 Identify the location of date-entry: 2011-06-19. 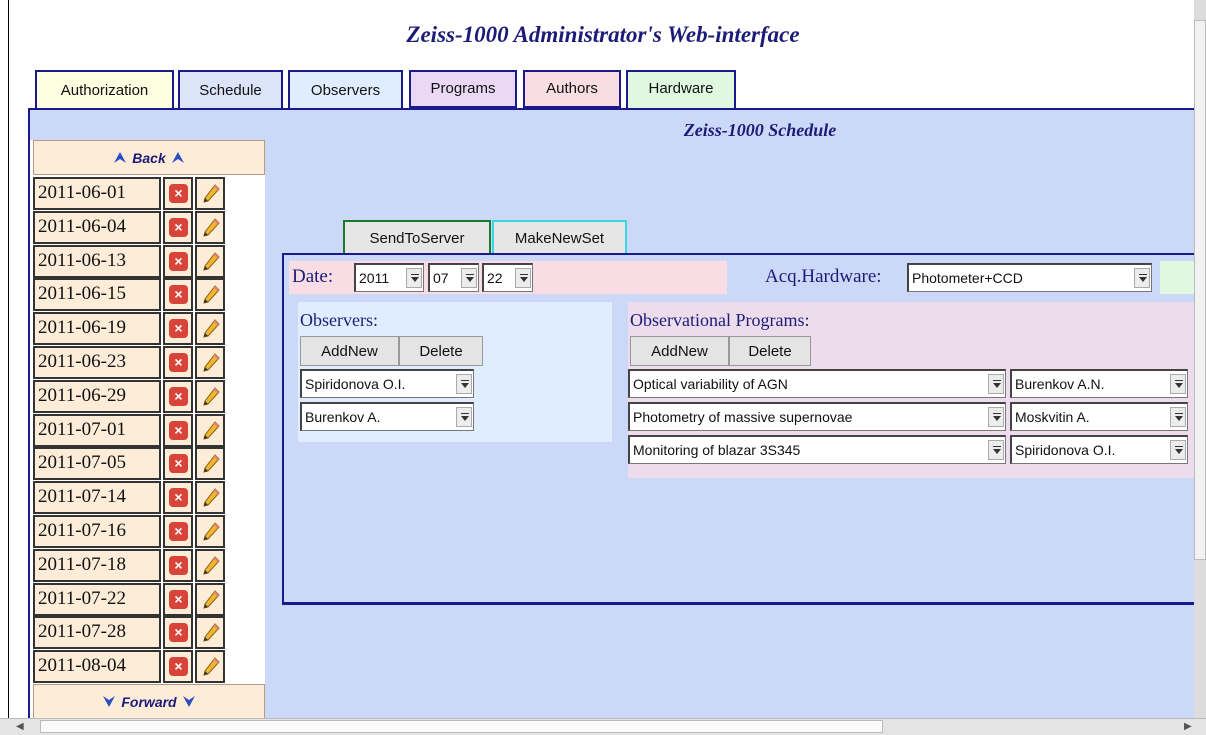
(97, 329).